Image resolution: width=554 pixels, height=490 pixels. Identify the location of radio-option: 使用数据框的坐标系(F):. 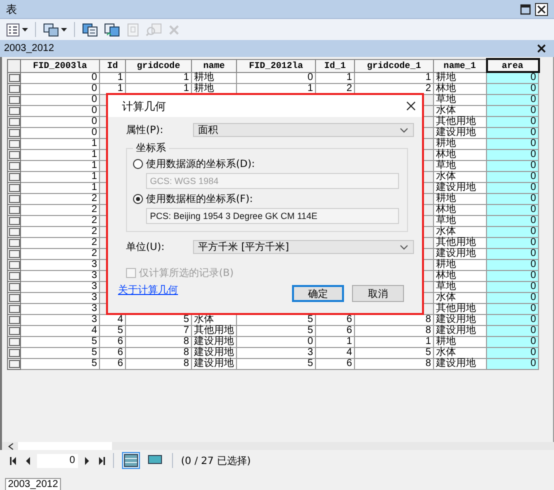
(268, 199).